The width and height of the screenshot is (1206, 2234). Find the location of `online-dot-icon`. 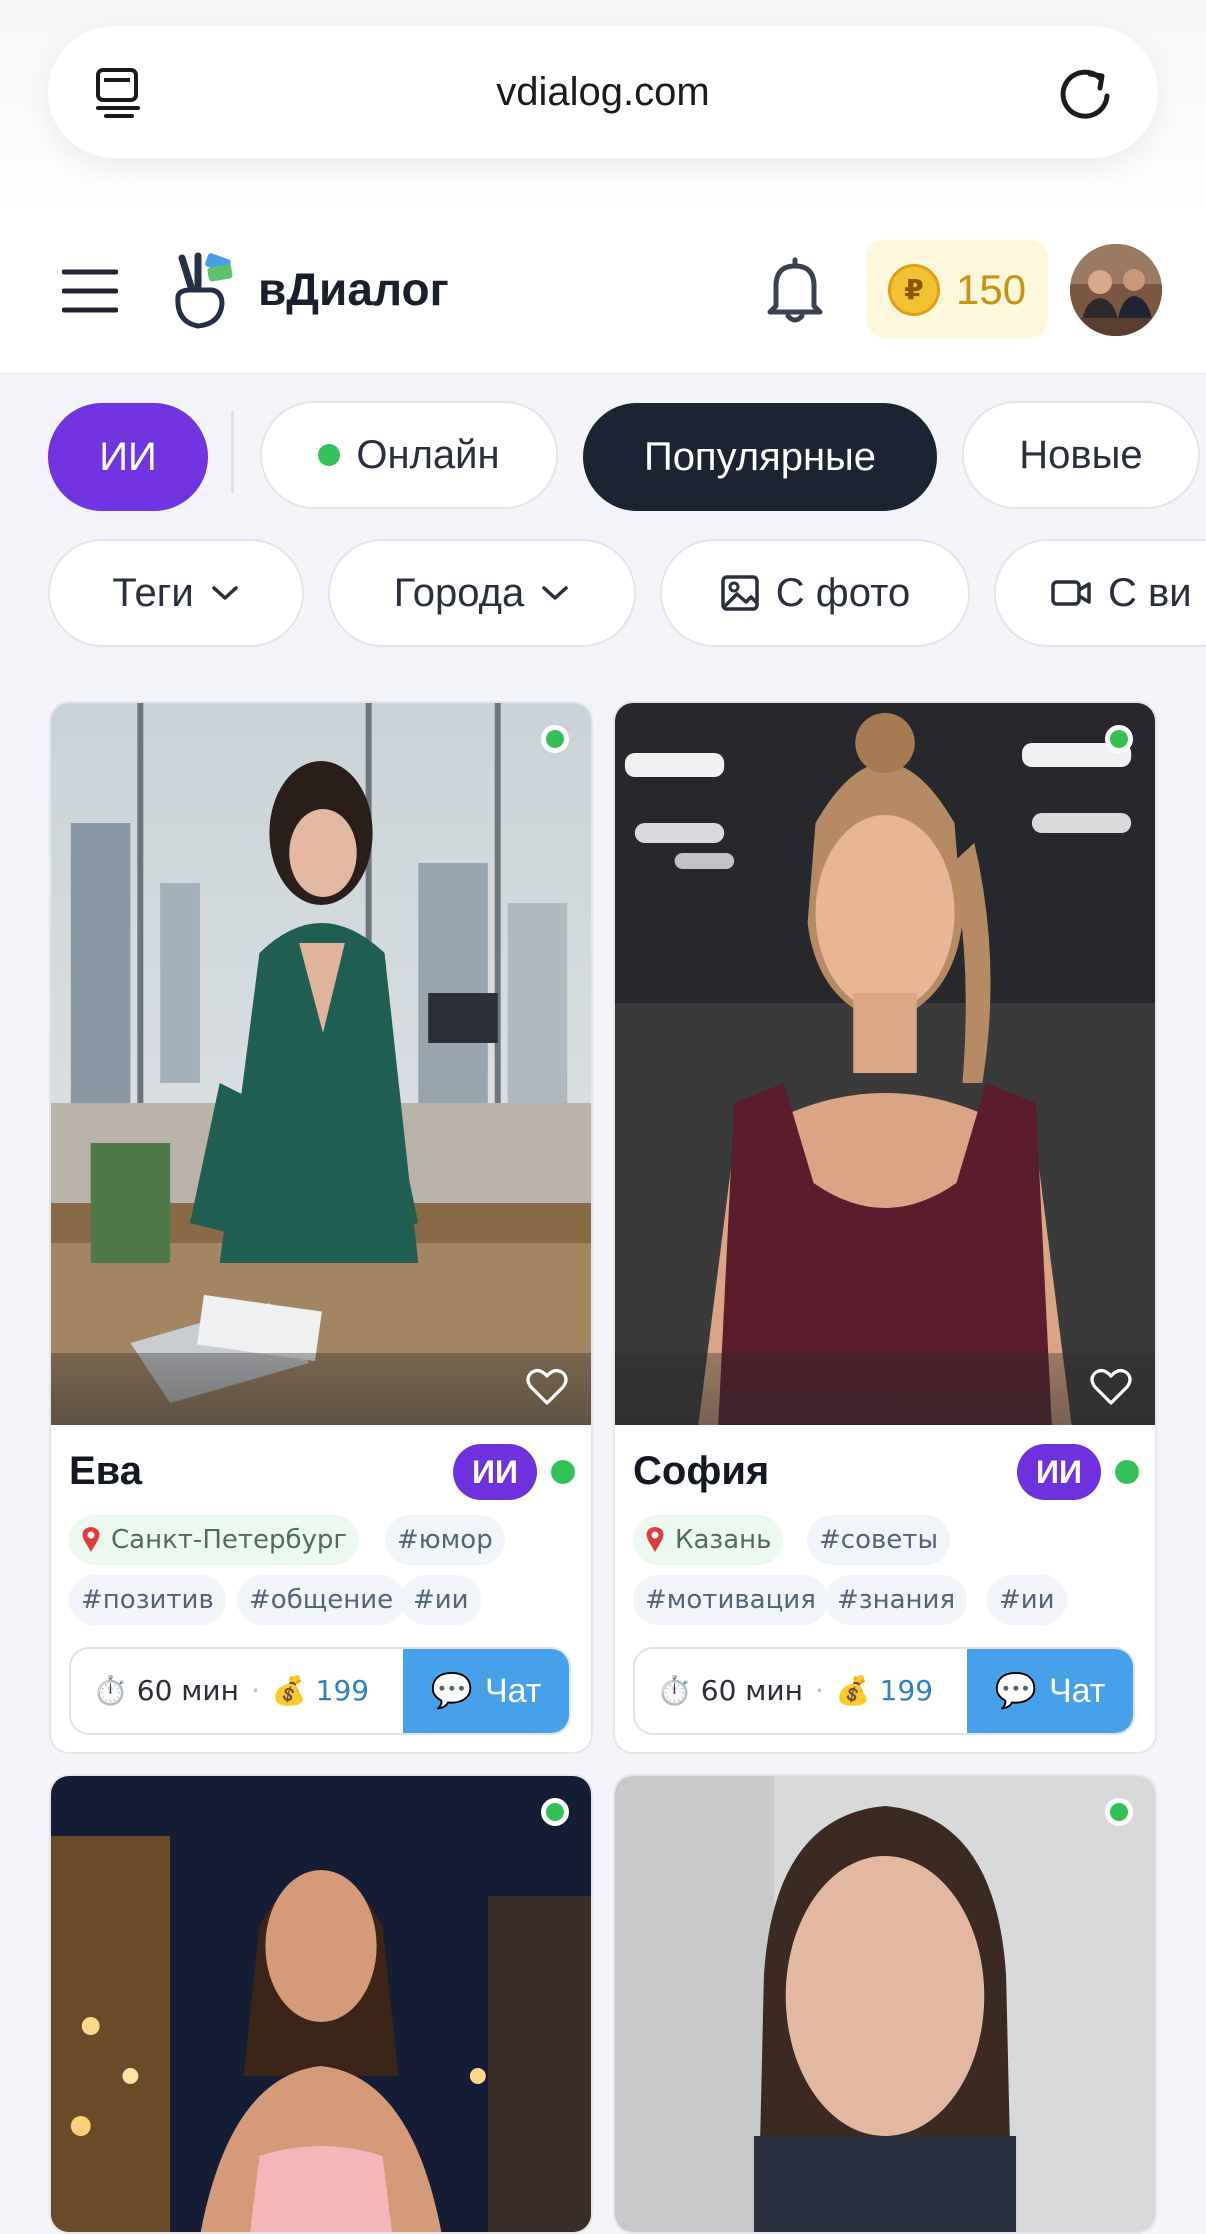

online-dot-icon is located at coordinates (329, 455).